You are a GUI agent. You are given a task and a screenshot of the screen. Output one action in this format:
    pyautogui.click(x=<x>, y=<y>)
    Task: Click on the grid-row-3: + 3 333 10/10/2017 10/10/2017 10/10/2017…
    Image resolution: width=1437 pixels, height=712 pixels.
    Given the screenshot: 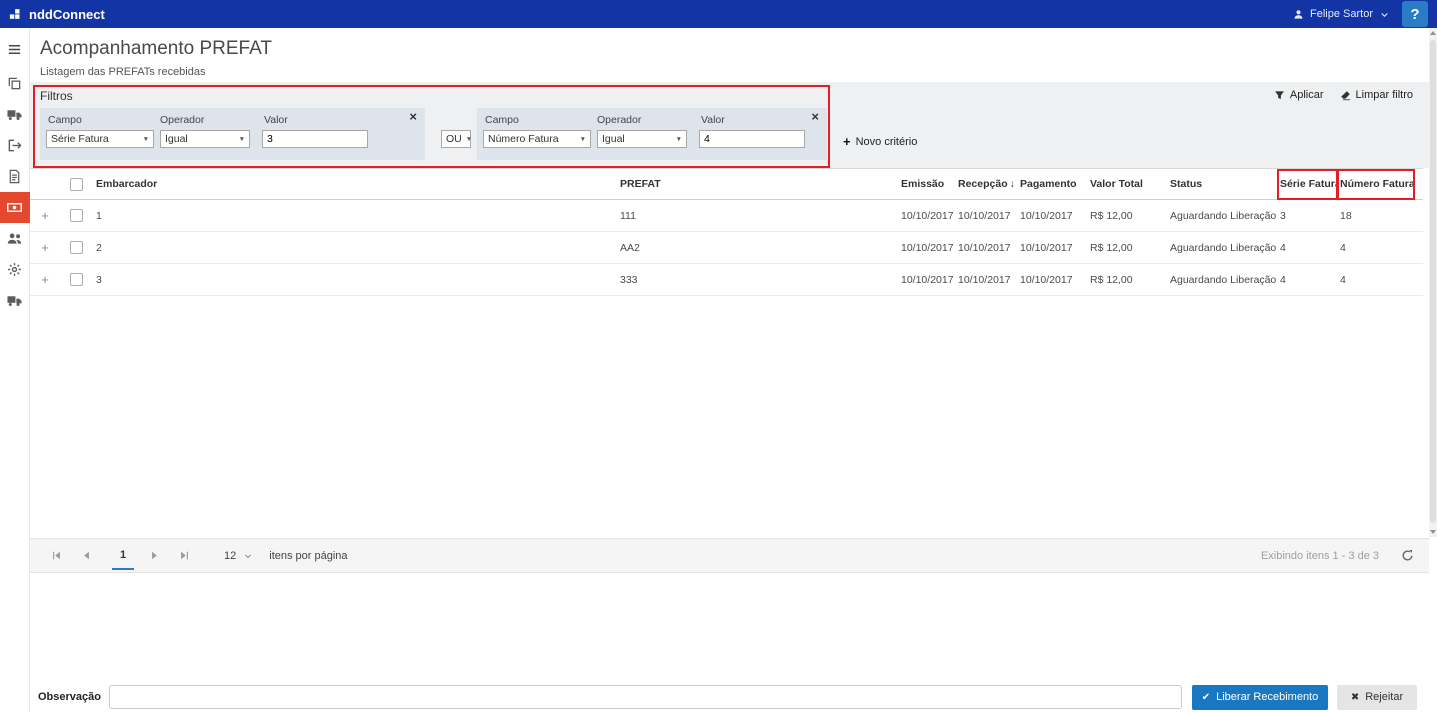 What is the action you would take?
    pyautogui.click(x=726, y=280)
    